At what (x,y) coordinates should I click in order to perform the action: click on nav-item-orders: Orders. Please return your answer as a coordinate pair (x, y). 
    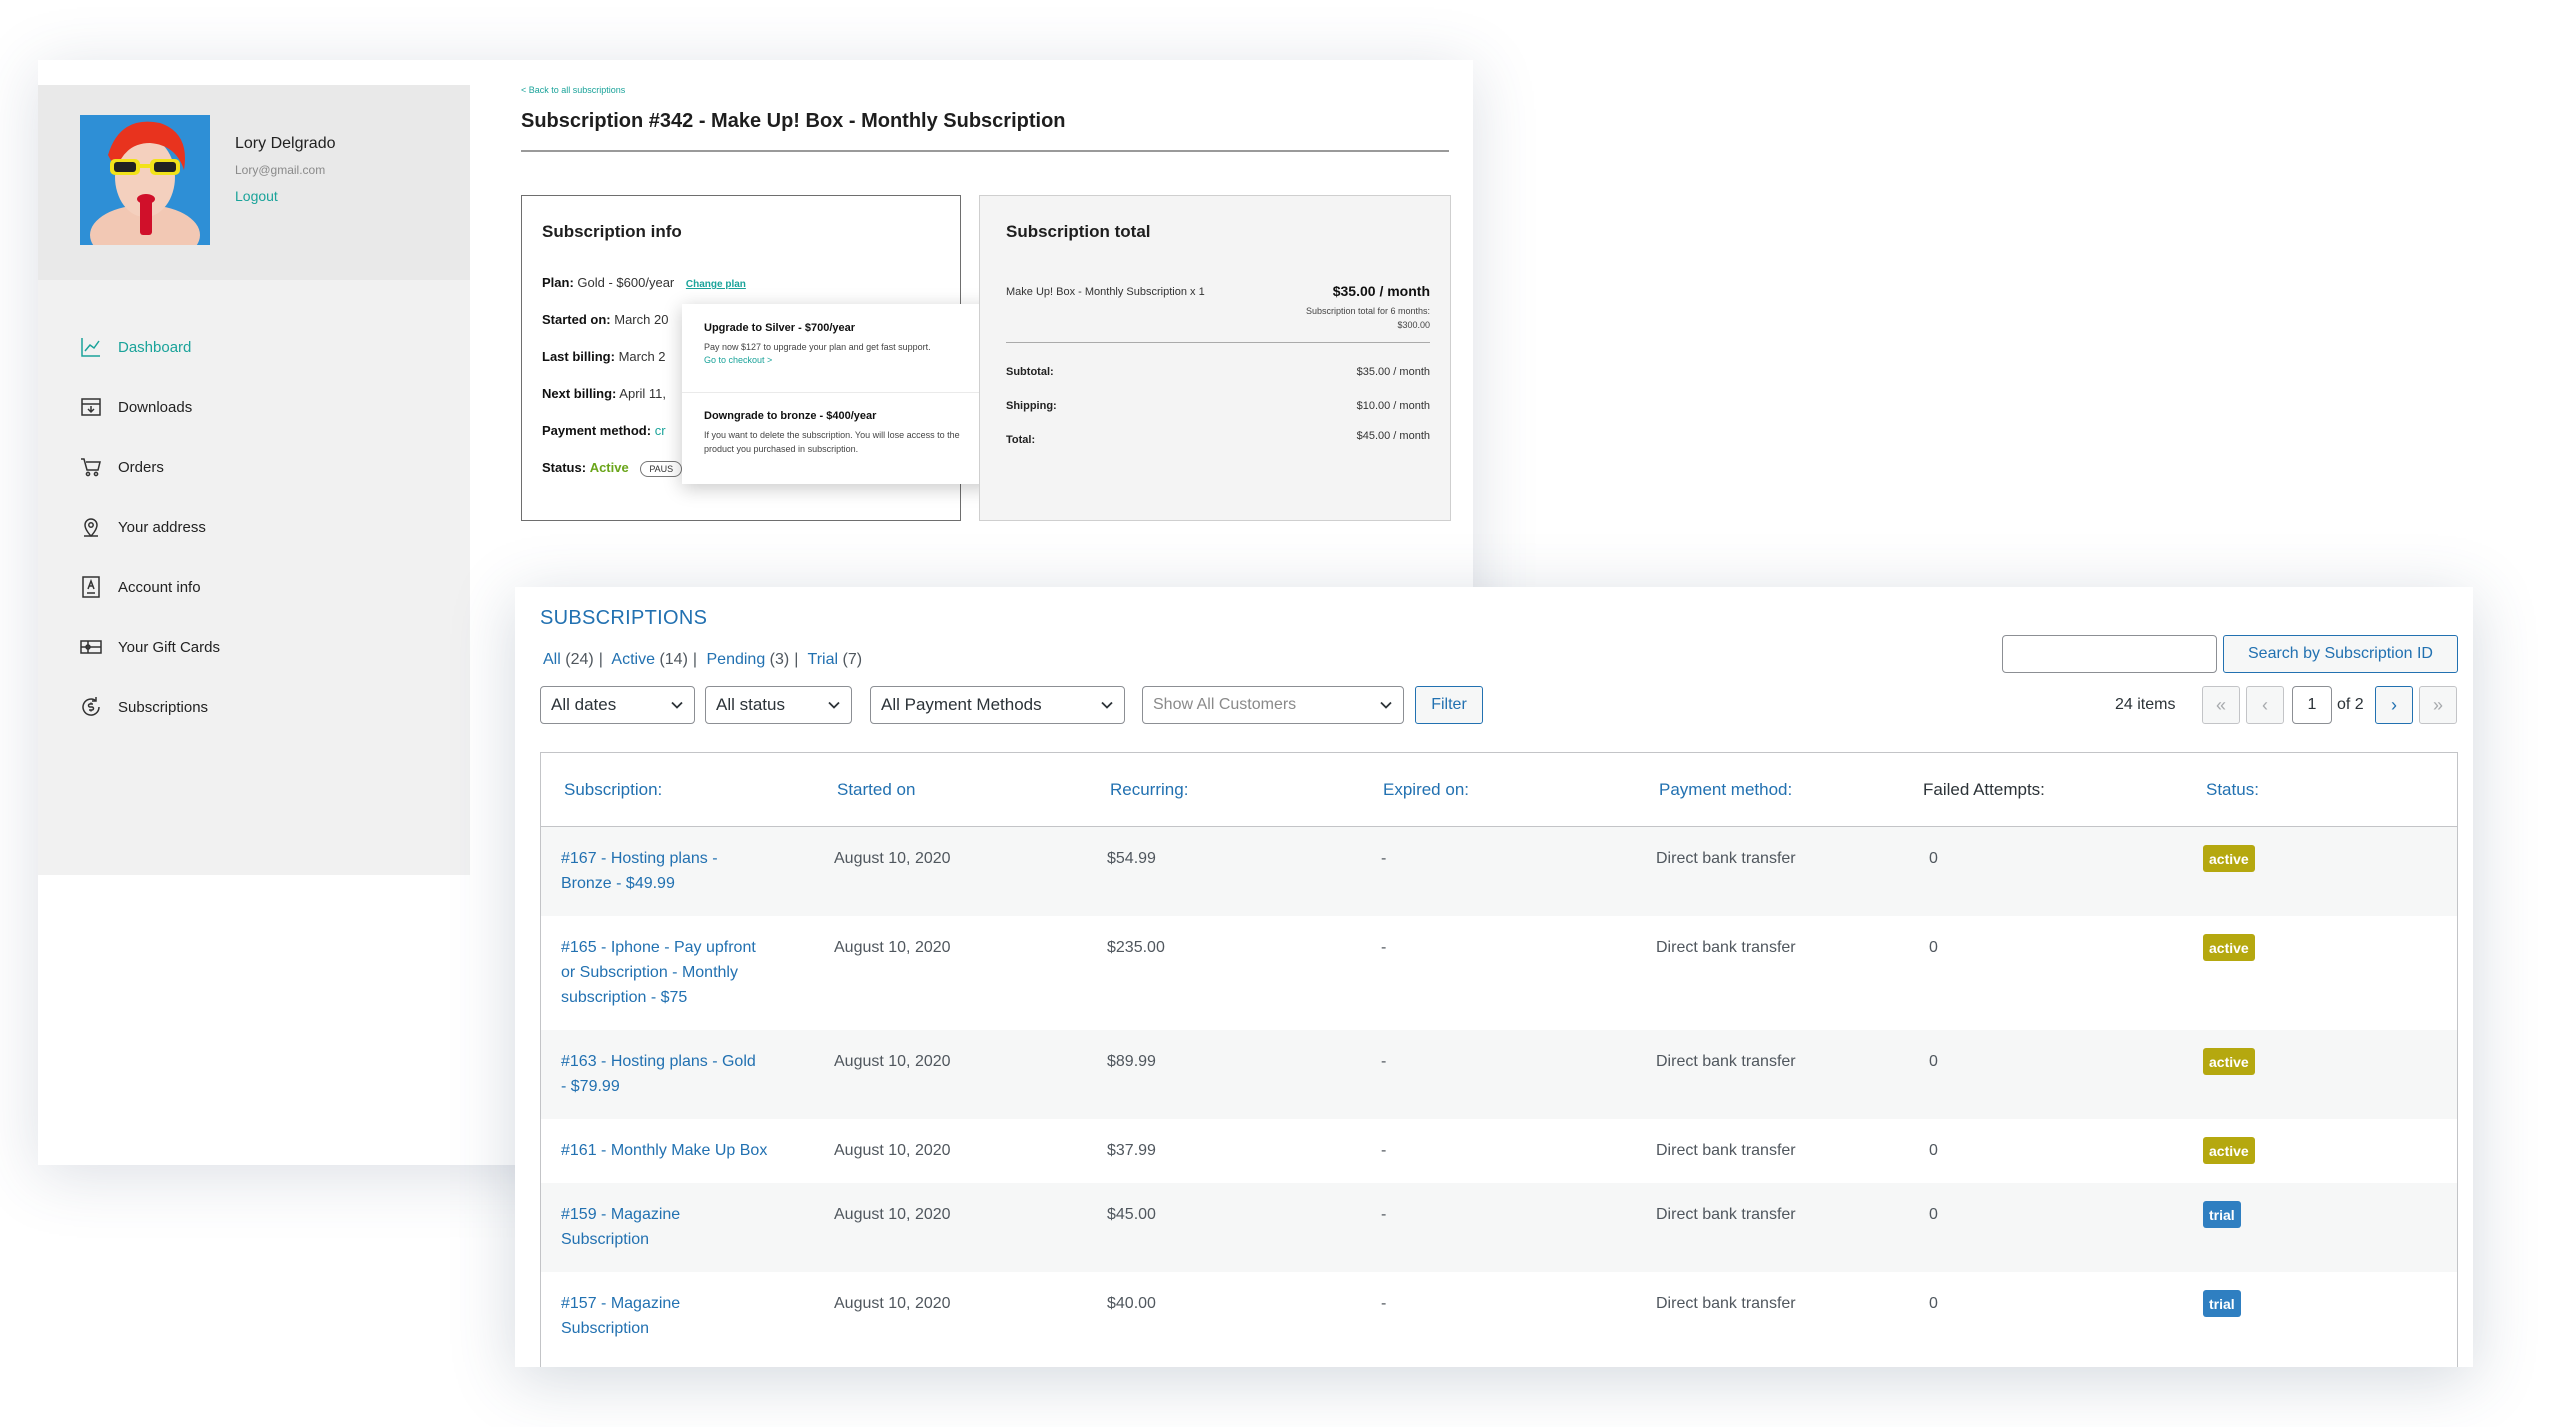
    Looking at the image, I should click on (149, 467).